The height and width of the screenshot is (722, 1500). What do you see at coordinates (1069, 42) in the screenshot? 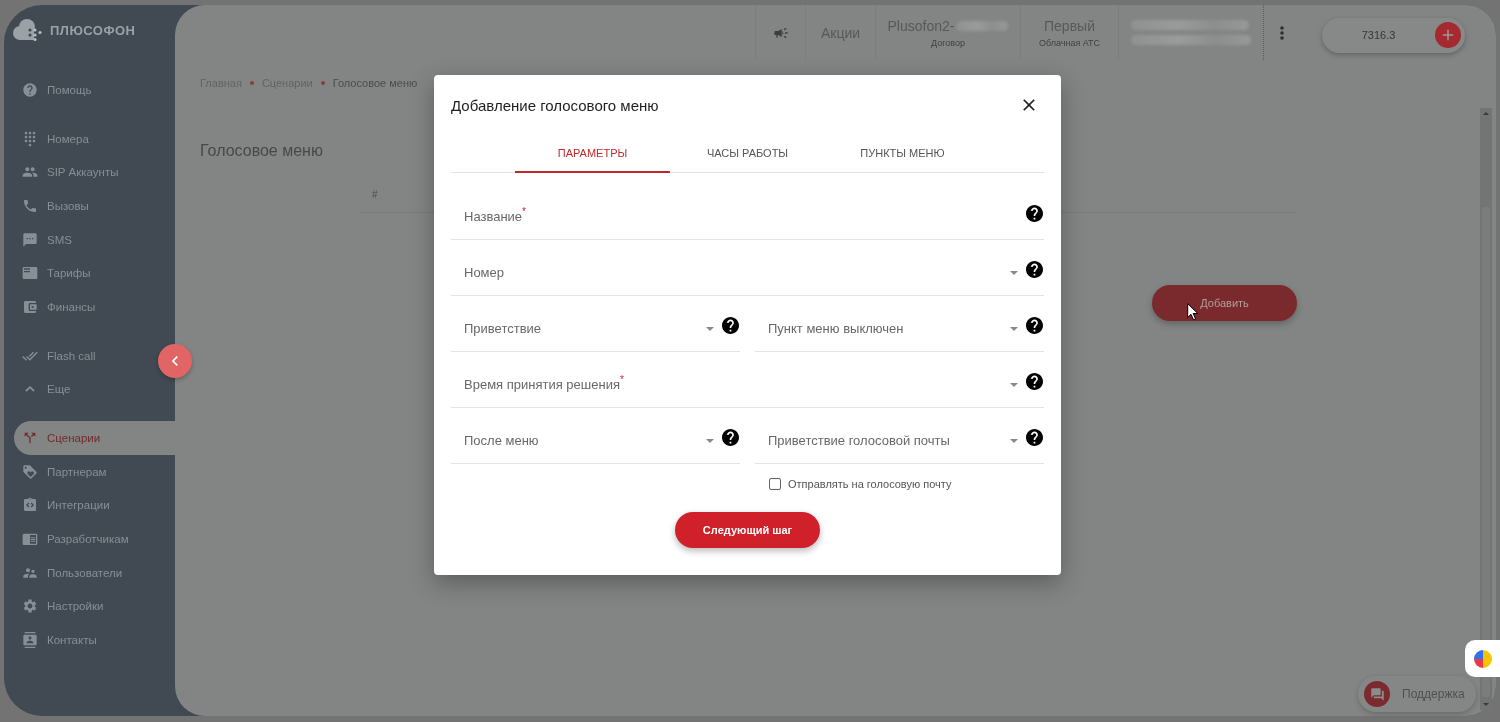
I see `plan-caption: Облачная АТС` at bounding box center [1069, 42].